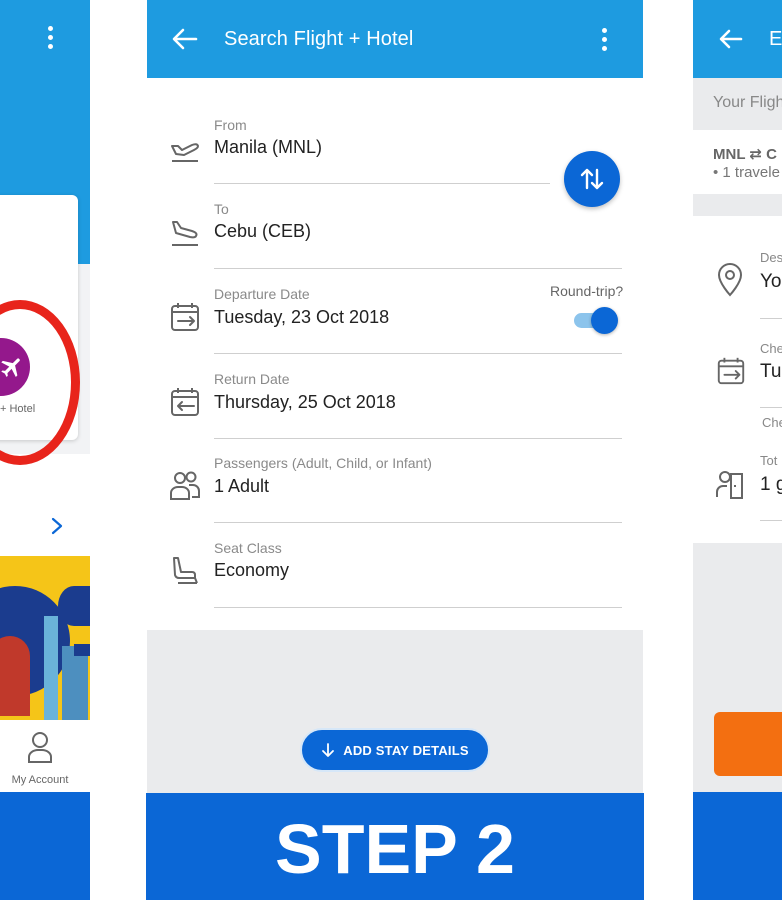 The height and width of the screenshot is (900, 782). I want to click on route-summary: MNL ⇄ C, so click(745, 154).